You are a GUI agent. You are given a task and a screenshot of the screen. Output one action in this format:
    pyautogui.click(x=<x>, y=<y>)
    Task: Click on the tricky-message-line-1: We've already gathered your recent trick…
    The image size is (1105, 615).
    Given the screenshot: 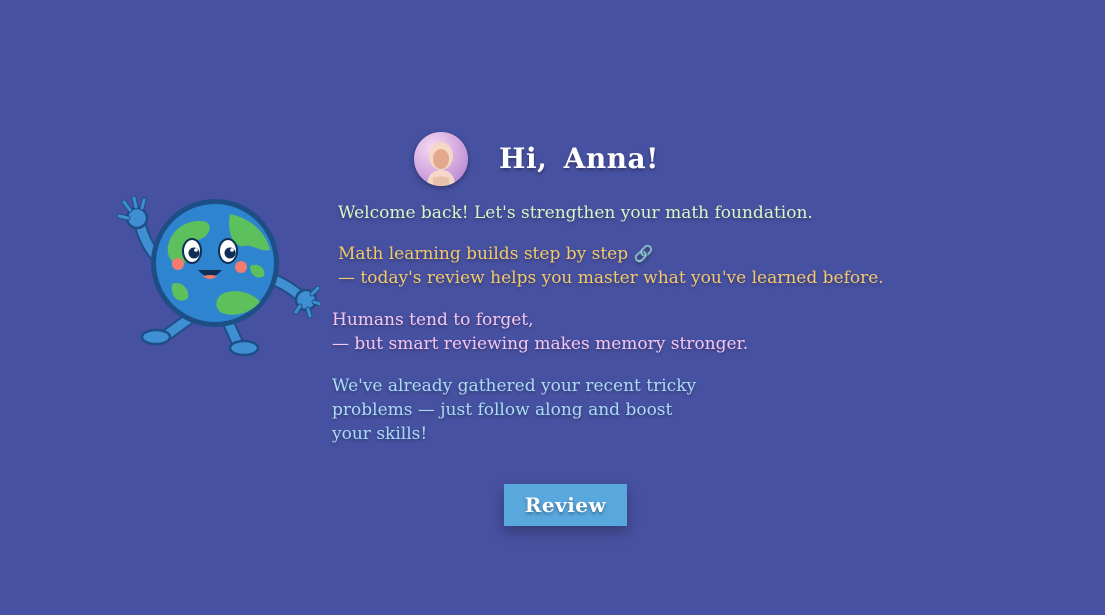 What is the action you would take?
    pyautogui.click(x=514, y=386)
    